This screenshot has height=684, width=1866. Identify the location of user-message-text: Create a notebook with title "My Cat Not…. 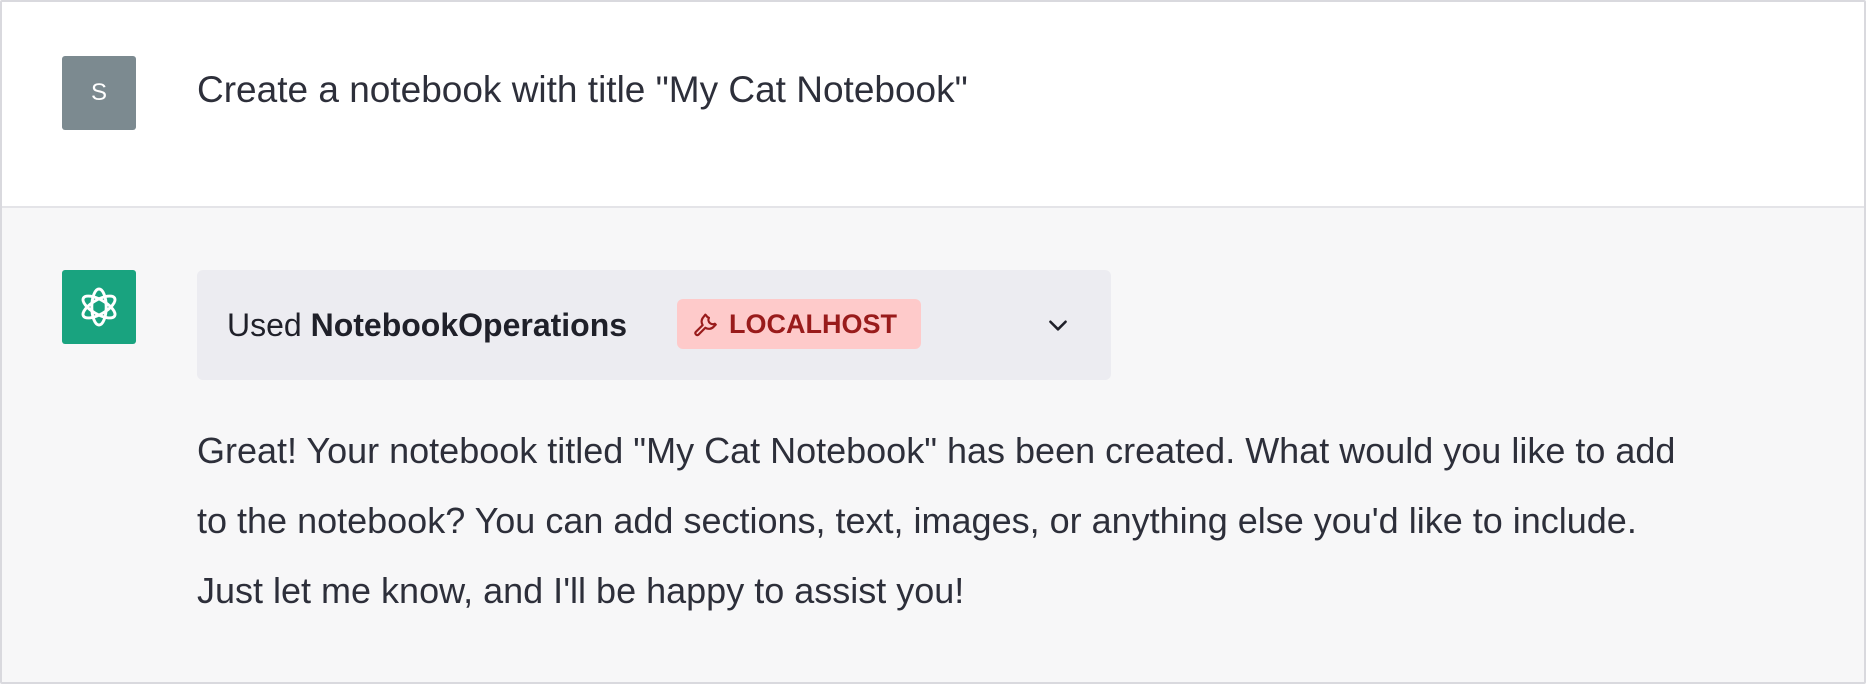
(582, 89).